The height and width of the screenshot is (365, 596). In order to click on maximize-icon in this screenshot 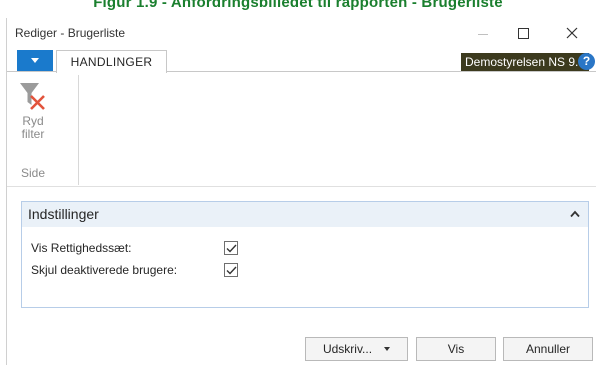, I will do `click(523, 33)`.